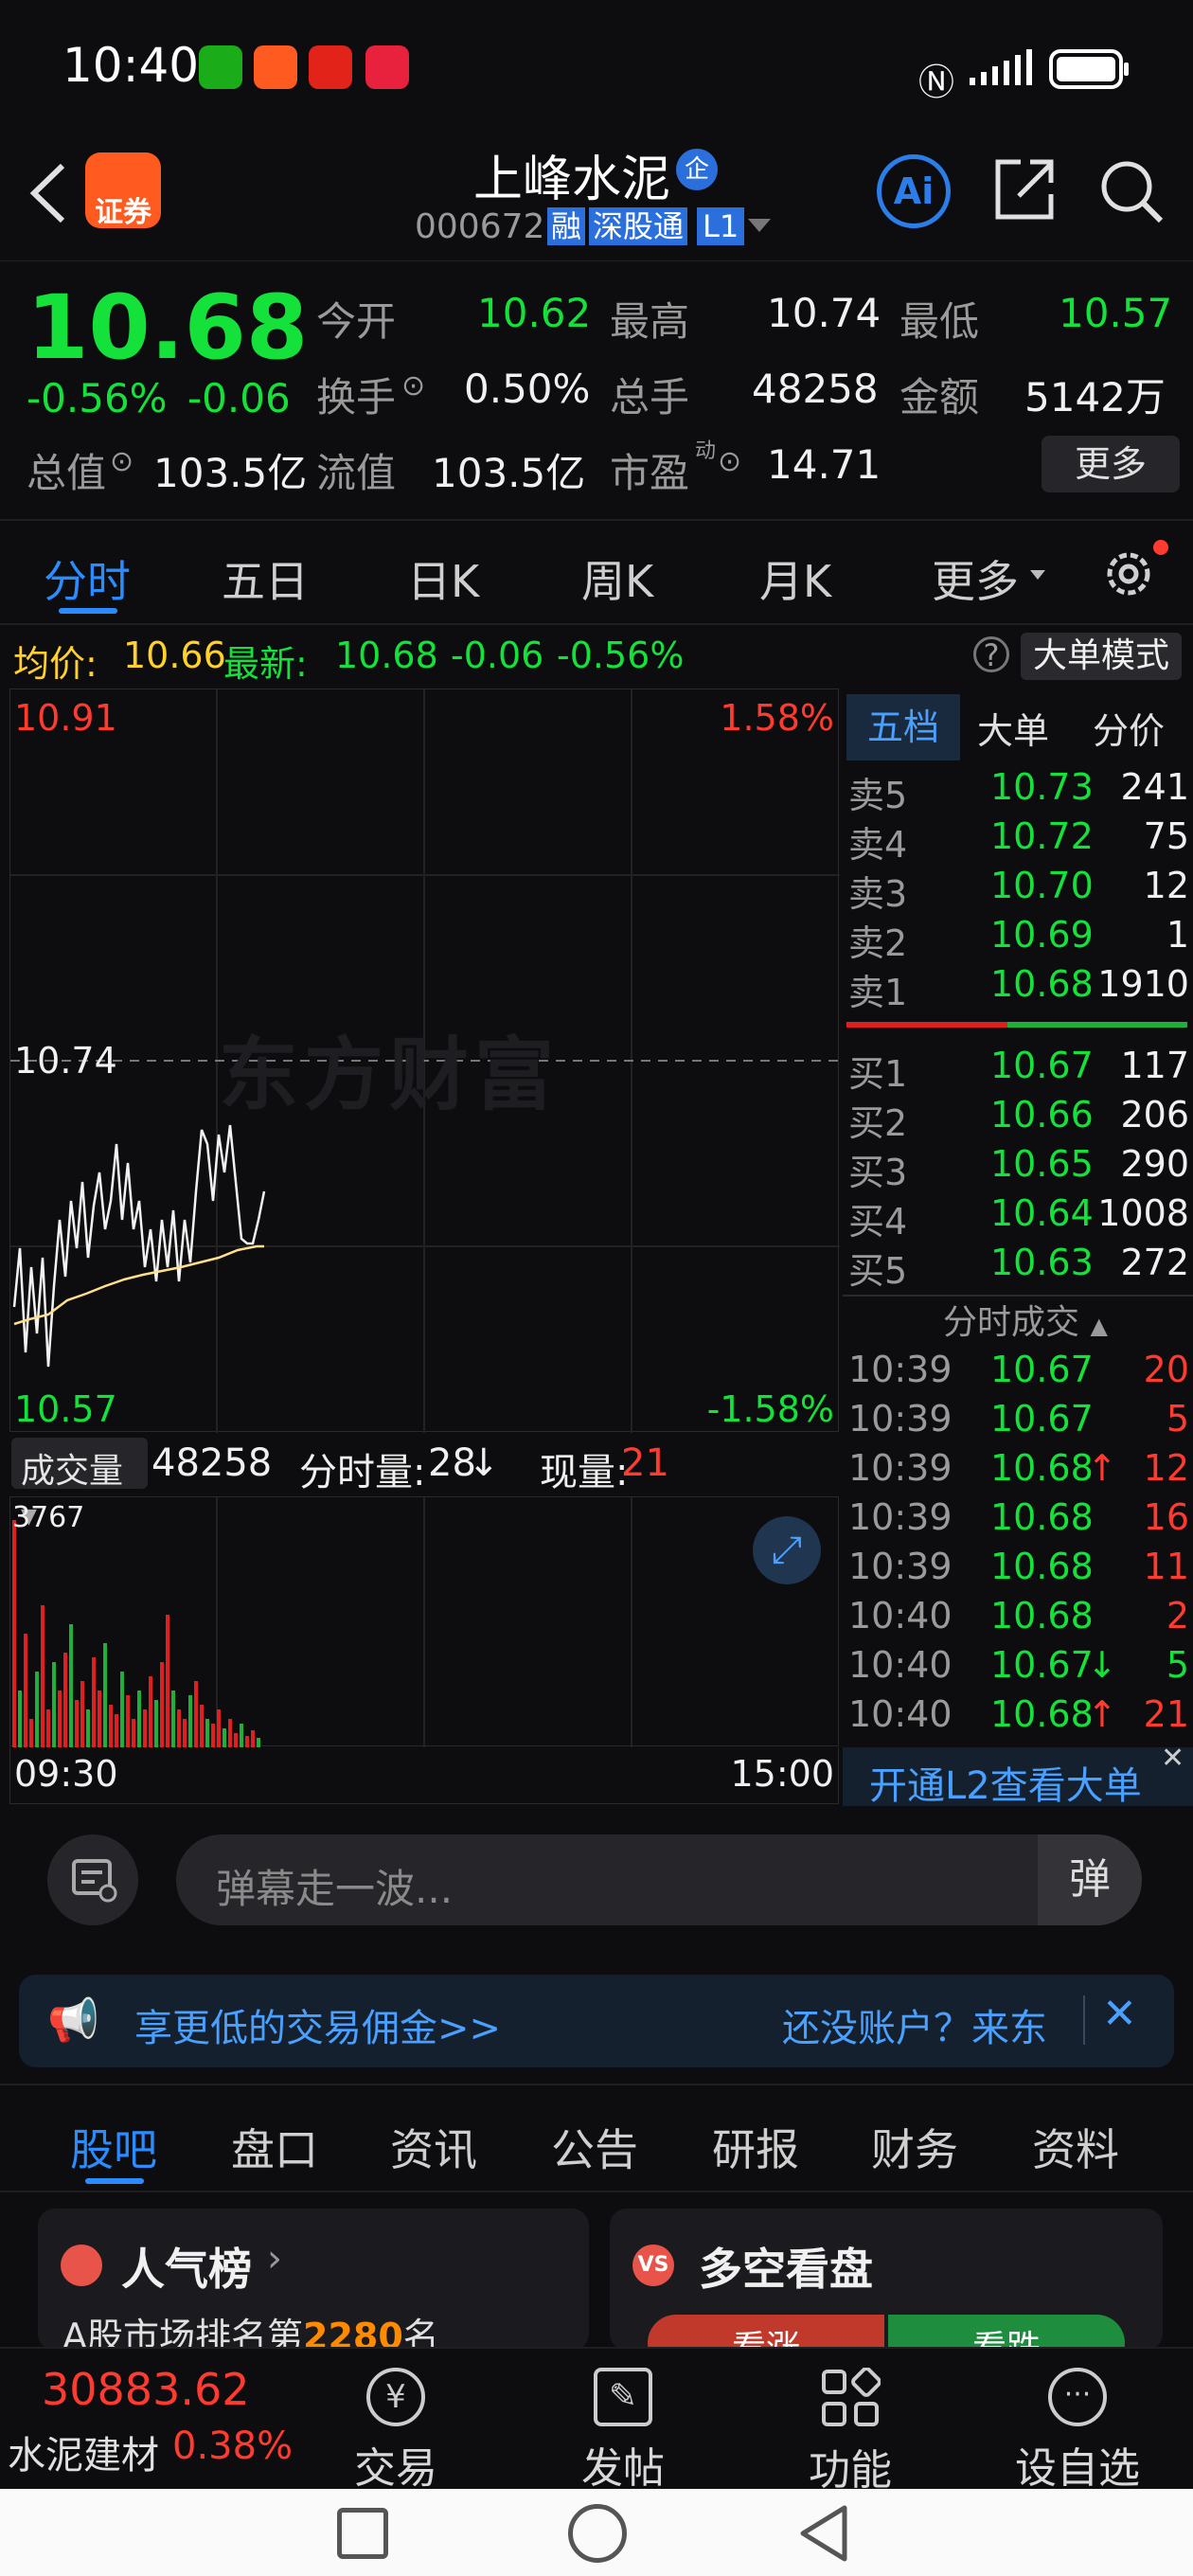  I want to click on tab-indicator, so click(114, 2181).